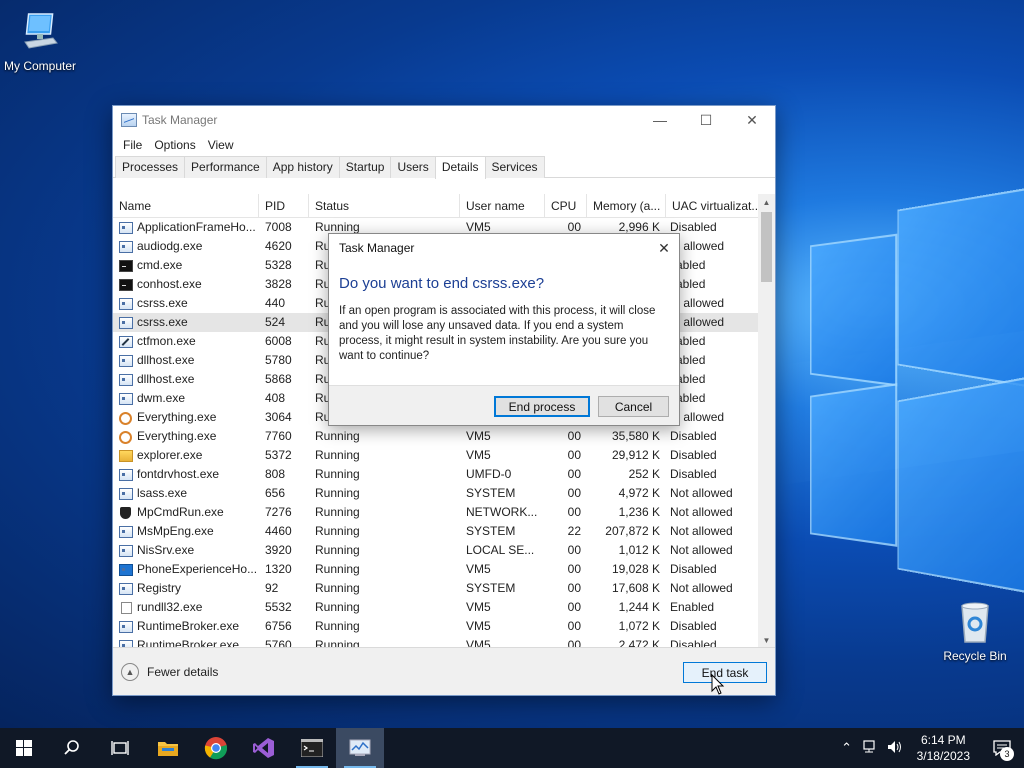  What do you see at coordinates (180, 120) in the screenshot?
I see `window-title: Task Manager` at bounding box center [180, 120].